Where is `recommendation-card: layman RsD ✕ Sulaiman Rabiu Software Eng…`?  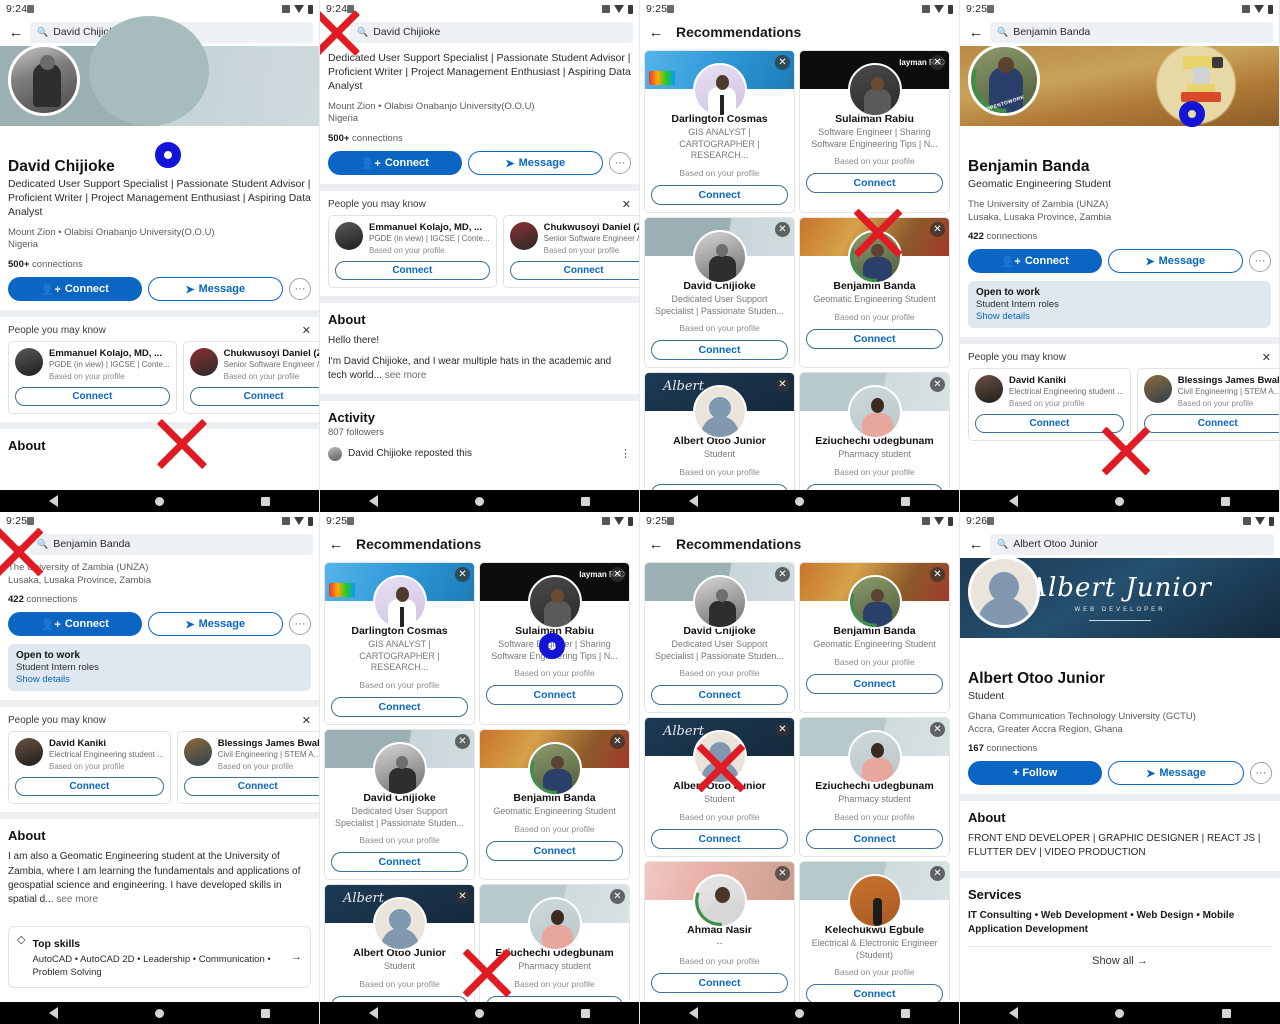
recommendation-card: layman RsD ✕ Sulaiman Rabiu Software Eng… is located at coordinates (874, 132).